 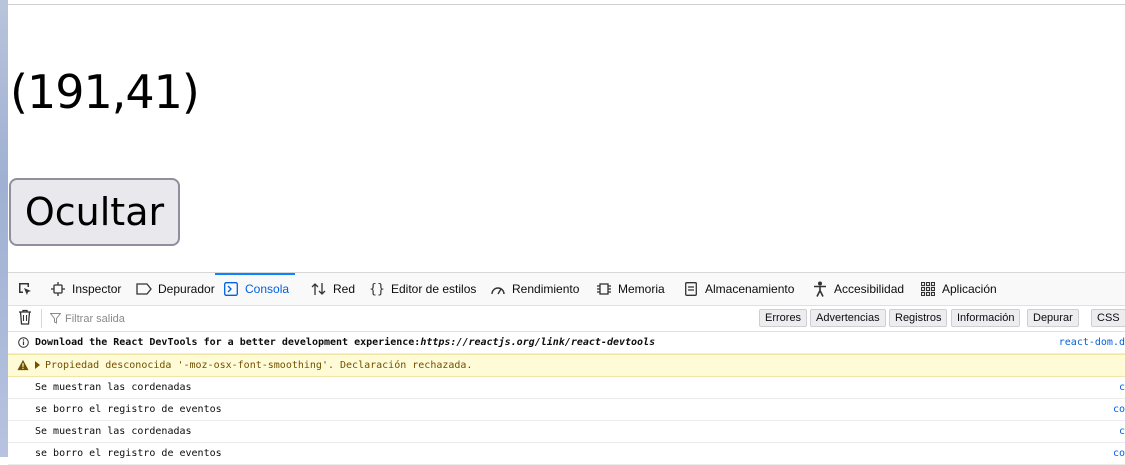 What do you see at coordinates (94, 212) in the screenshot?
I see `ocultar-button: Ocultar` at bounding box center [94, 212].